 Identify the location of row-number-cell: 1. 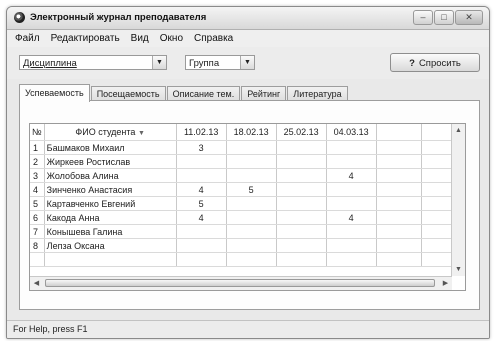
(37, 147).